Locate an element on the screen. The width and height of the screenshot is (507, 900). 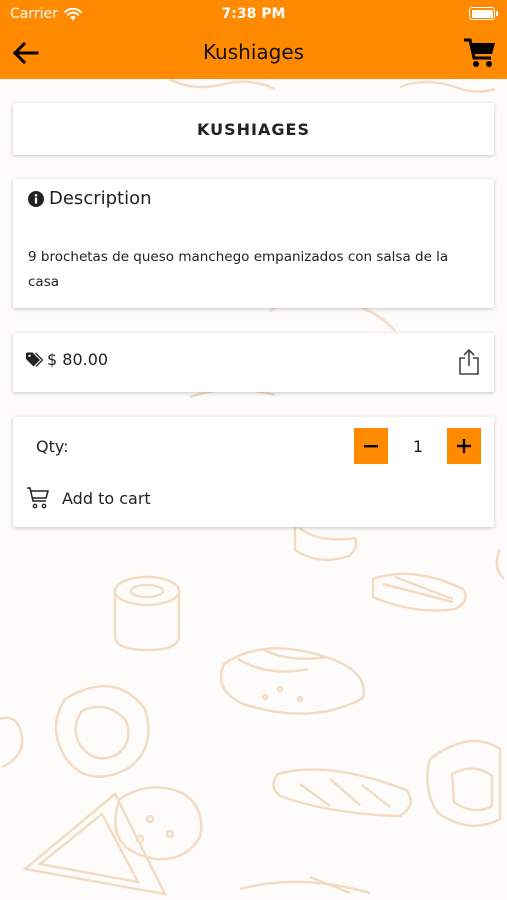
description-header: Description is located at coordinates (90, 198).